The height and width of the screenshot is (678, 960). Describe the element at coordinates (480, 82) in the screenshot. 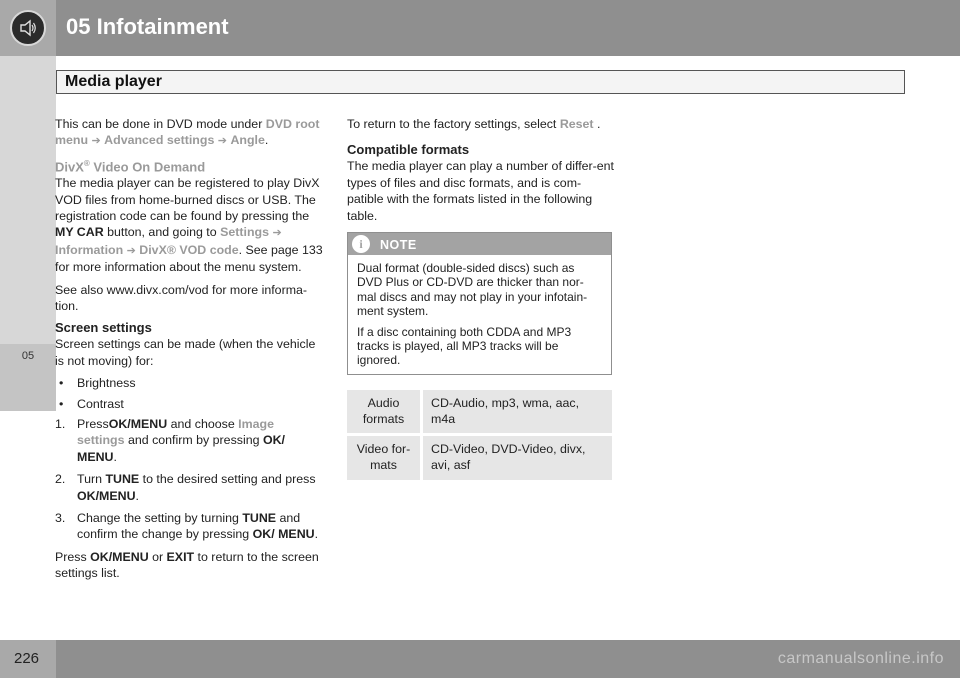

I see `section-bar: Media player` at that location.